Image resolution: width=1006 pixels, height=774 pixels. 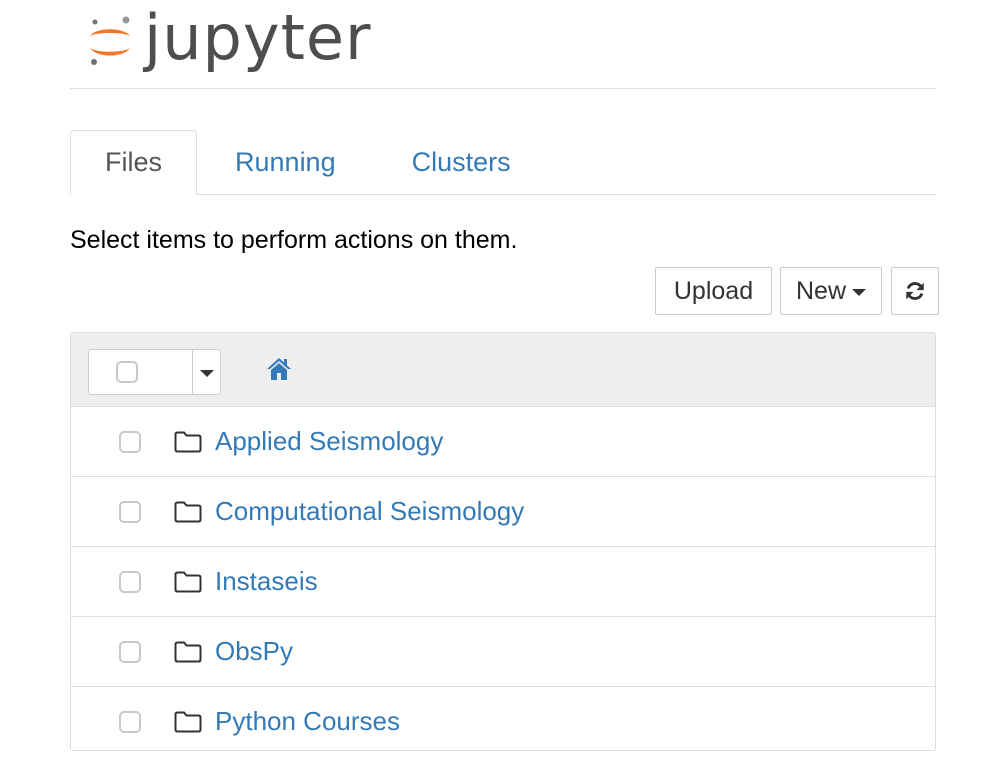 I want to click on list-item: Computational Seismology, so click(x=503, y=512).